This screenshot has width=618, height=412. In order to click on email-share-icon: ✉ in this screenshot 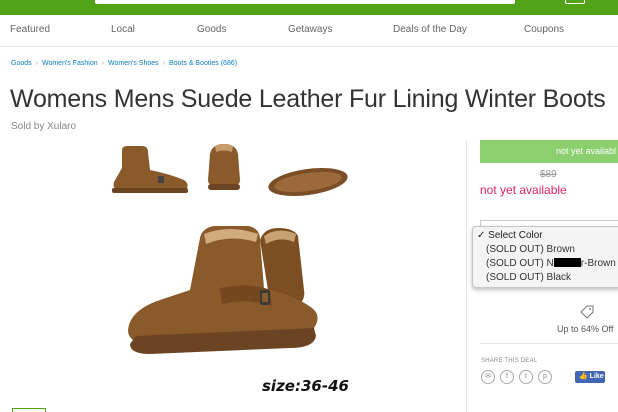, I will do `click(488, 377)`.